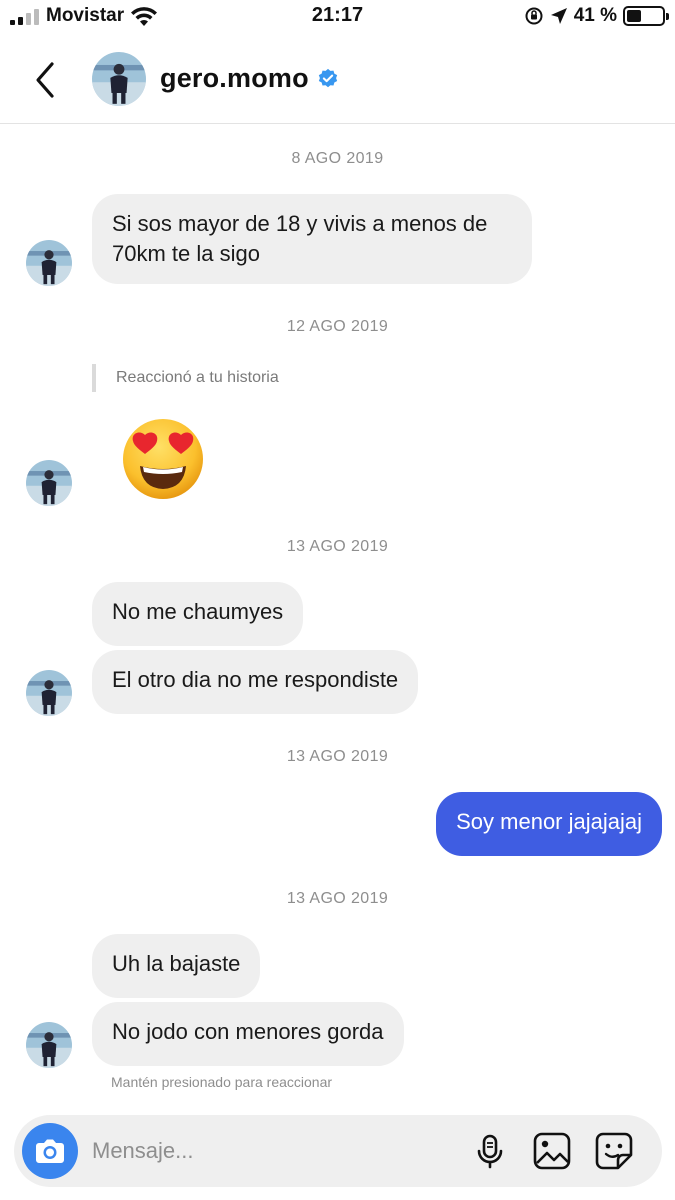 This screenshot has height=1200, width=675. I want to click on message-bubble: No me chaumyes, so click(198, 614).